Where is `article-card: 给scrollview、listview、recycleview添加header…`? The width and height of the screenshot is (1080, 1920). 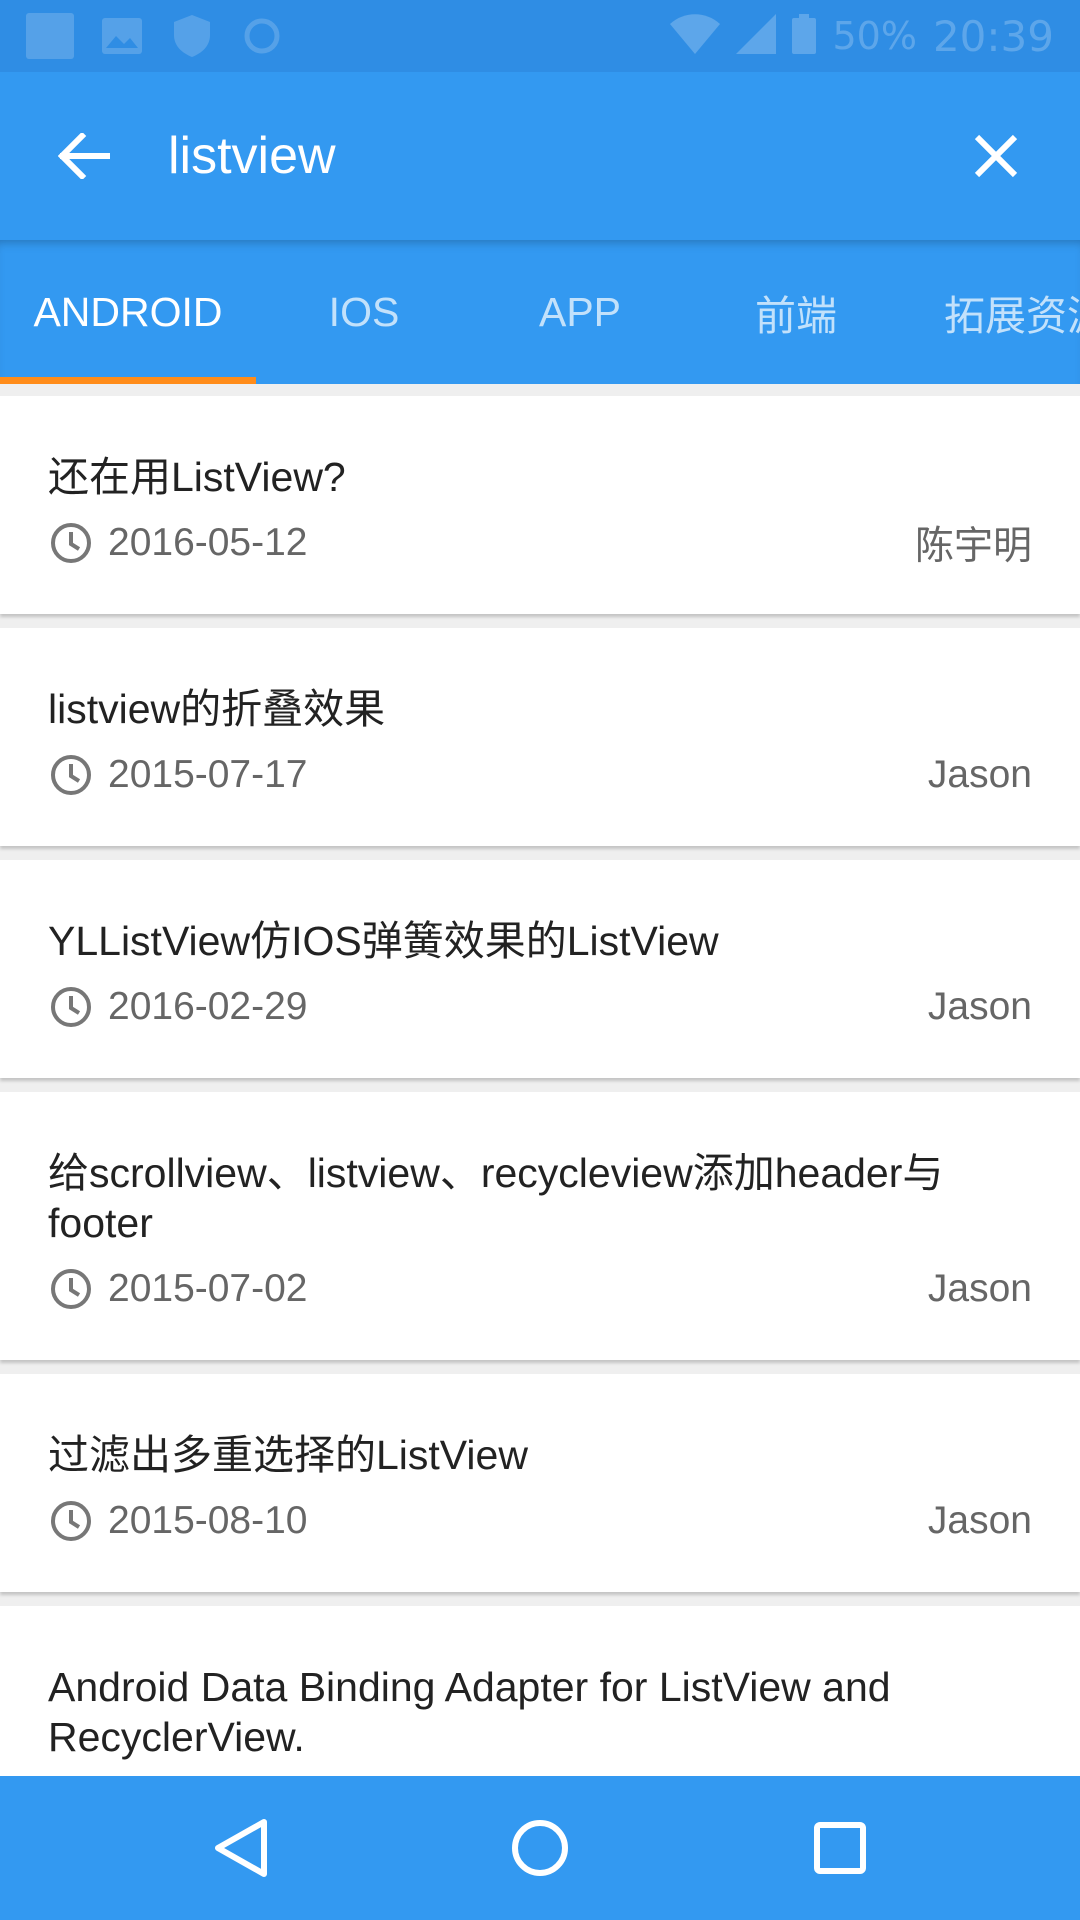
article-card: 给scrollview、listview、recycleview添加header… is located at coordinates (540, 1226).